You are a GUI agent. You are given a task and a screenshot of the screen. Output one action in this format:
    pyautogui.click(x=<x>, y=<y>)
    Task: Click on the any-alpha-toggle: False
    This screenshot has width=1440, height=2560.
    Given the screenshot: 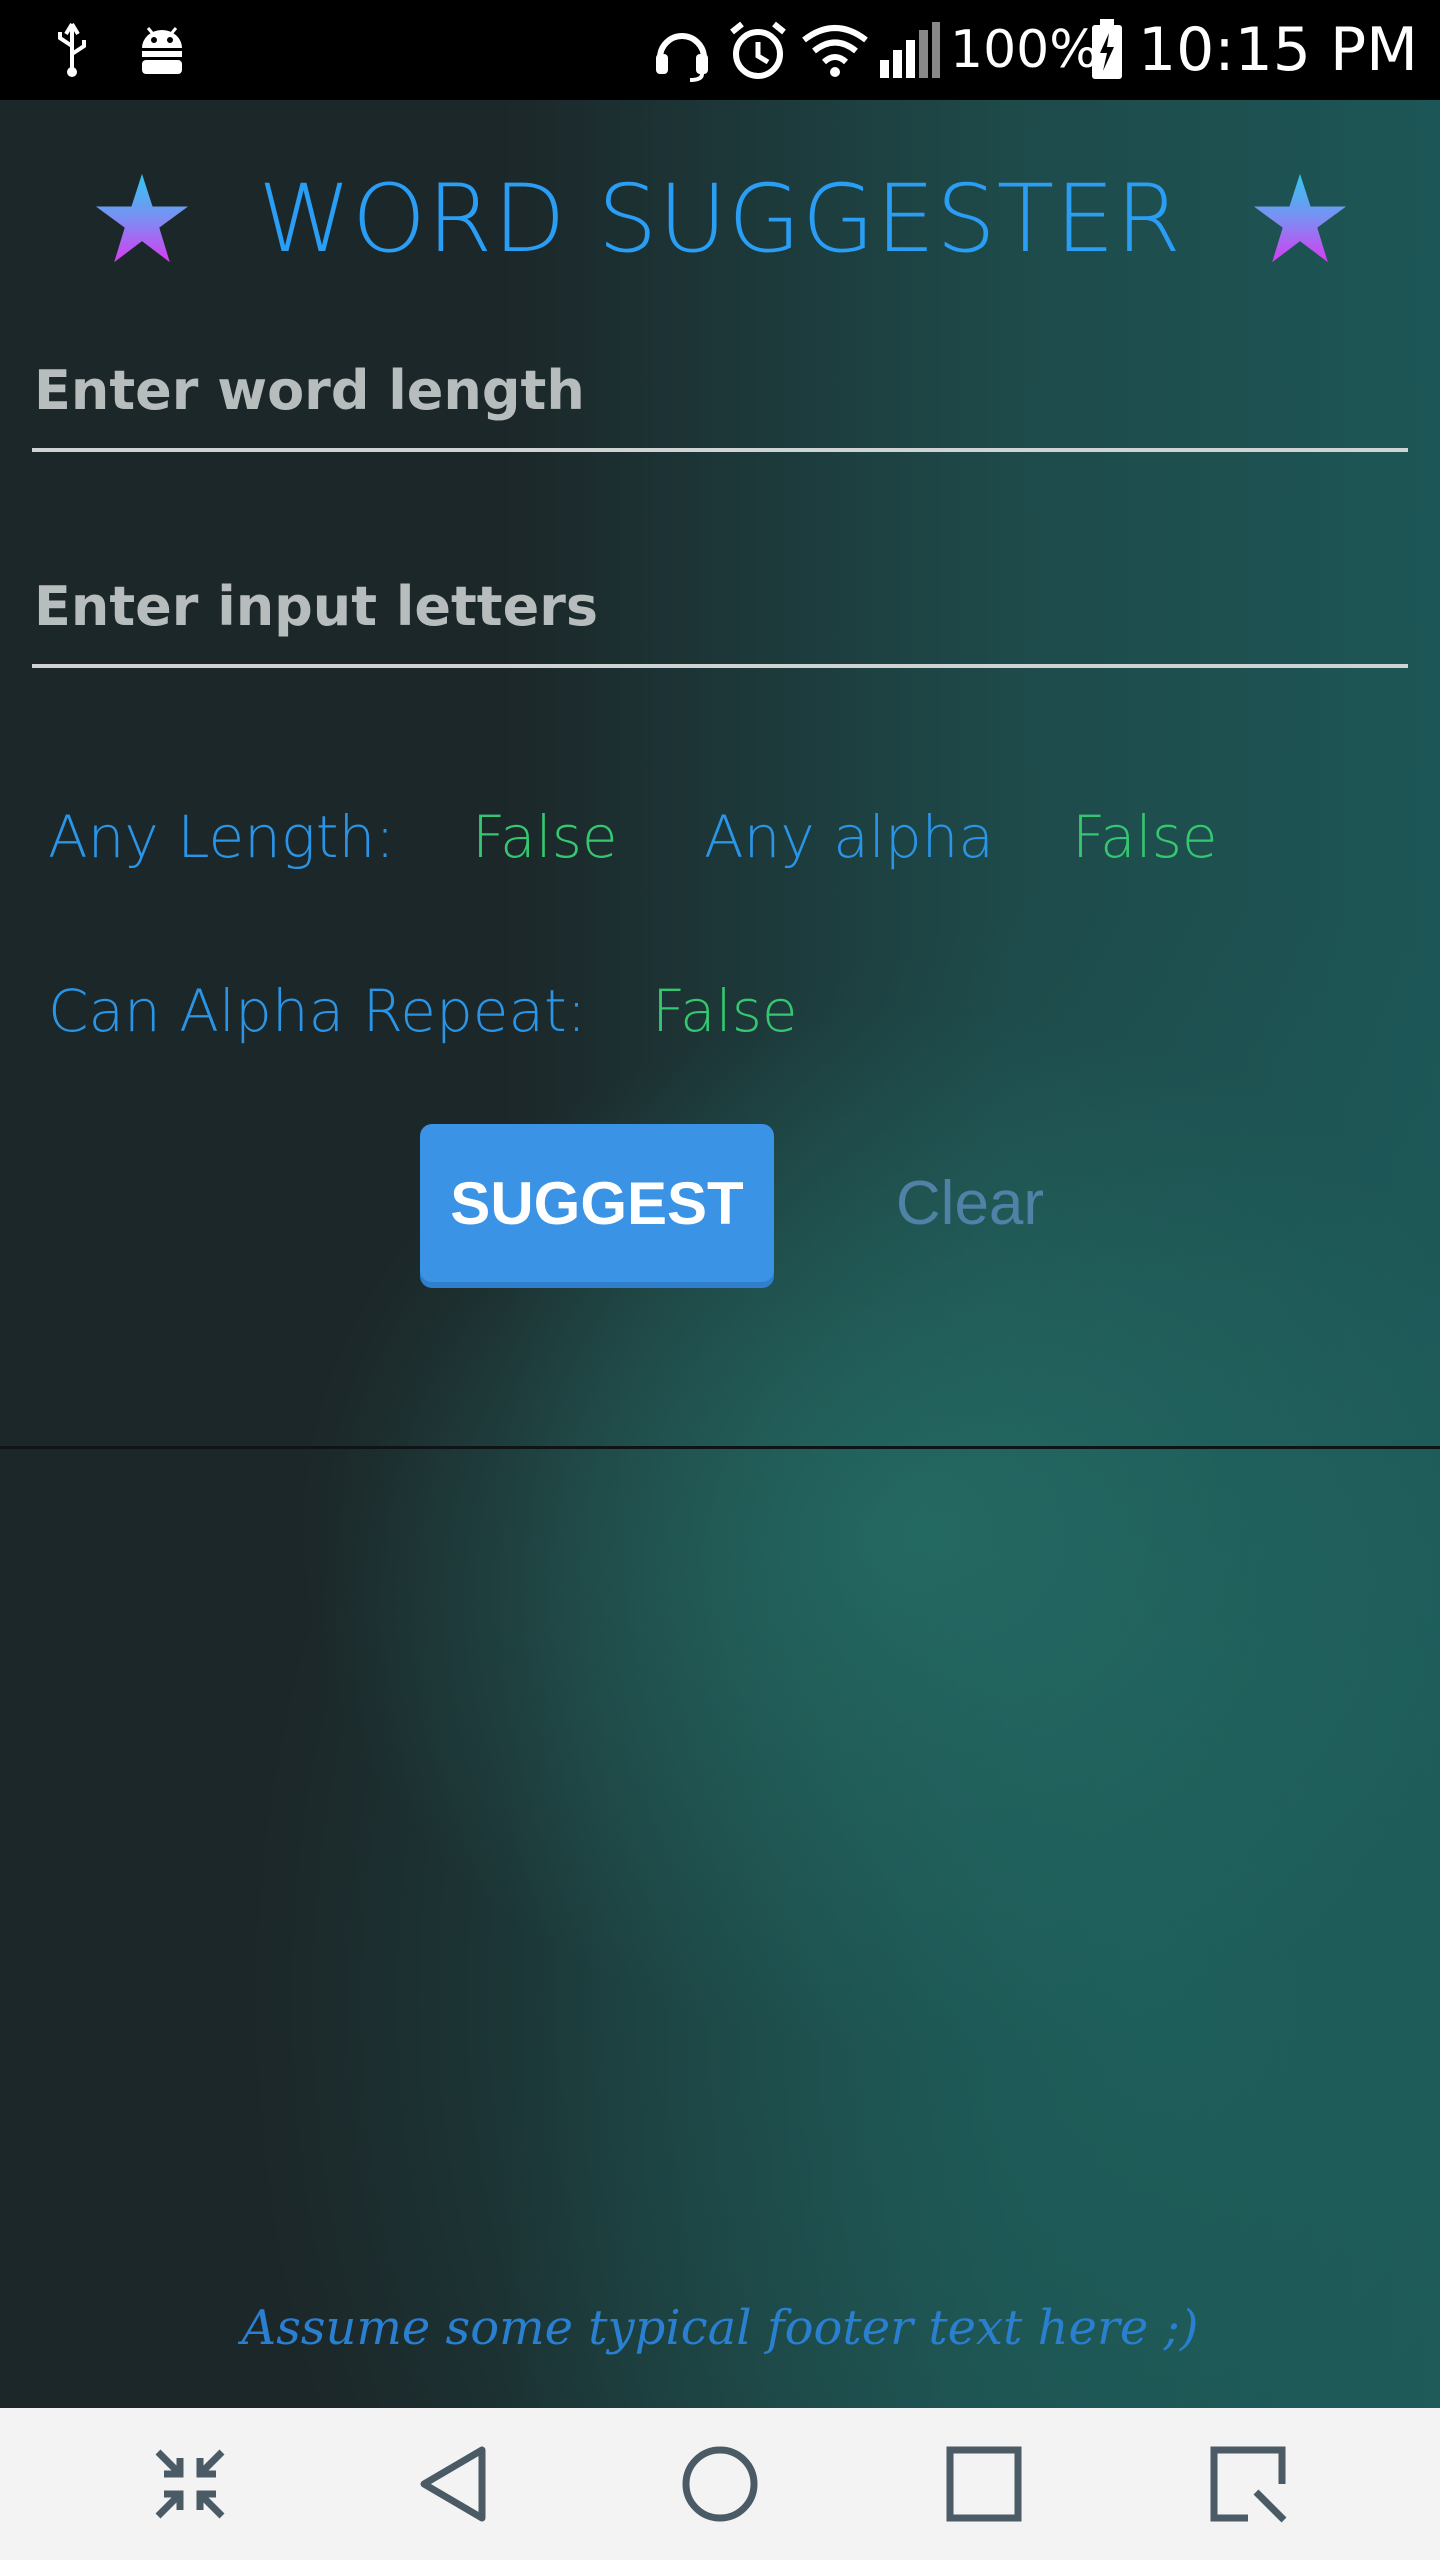 What is the action you would take?
    pyautogui.click(x=1145, y=837)
    